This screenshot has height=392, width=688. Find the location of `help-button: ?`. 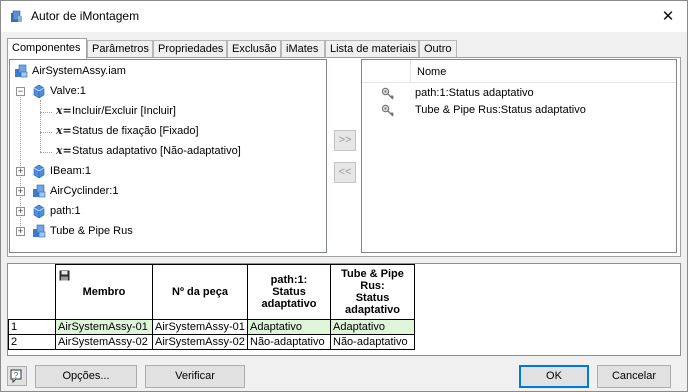

help-button: ? is located at coordinates (17, 376).